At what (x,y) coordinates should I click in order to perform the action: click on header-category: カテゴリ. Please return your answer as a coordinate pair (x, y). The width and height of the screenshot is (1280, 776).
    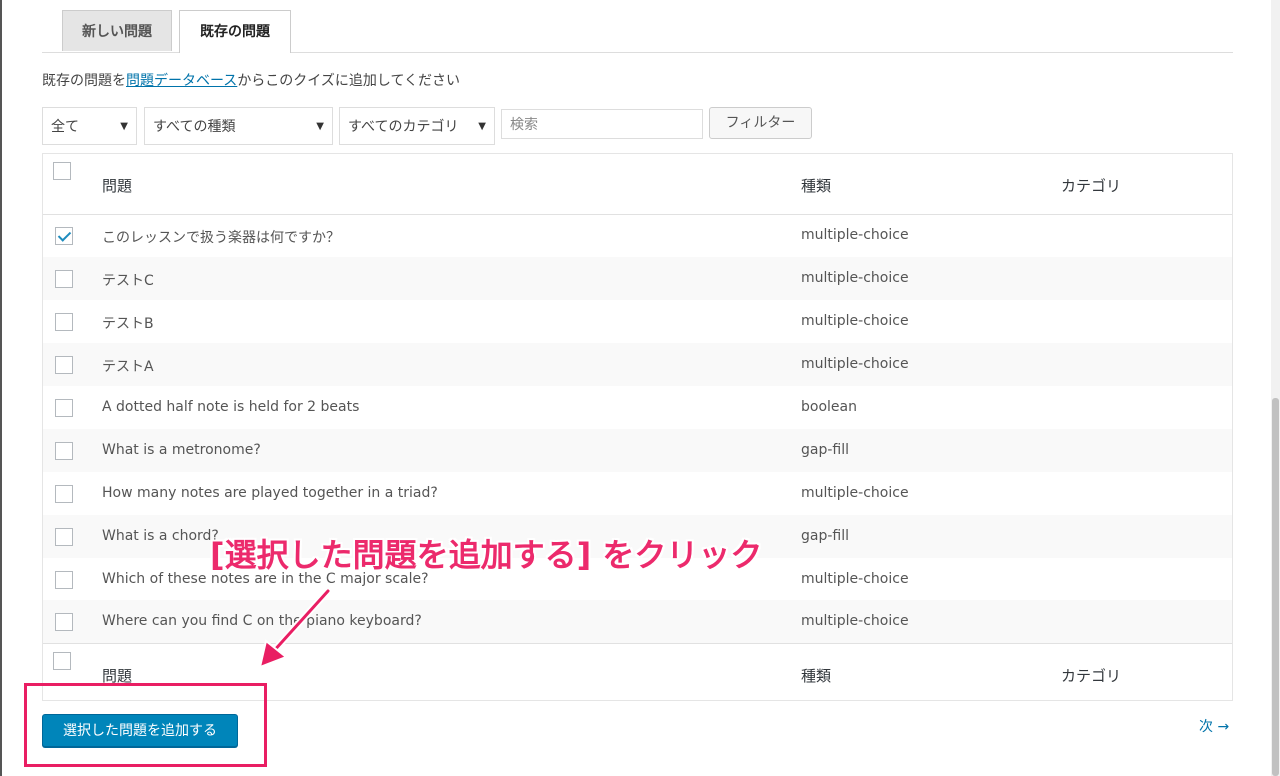
    Looking at the image, I should click on (1091, 185).